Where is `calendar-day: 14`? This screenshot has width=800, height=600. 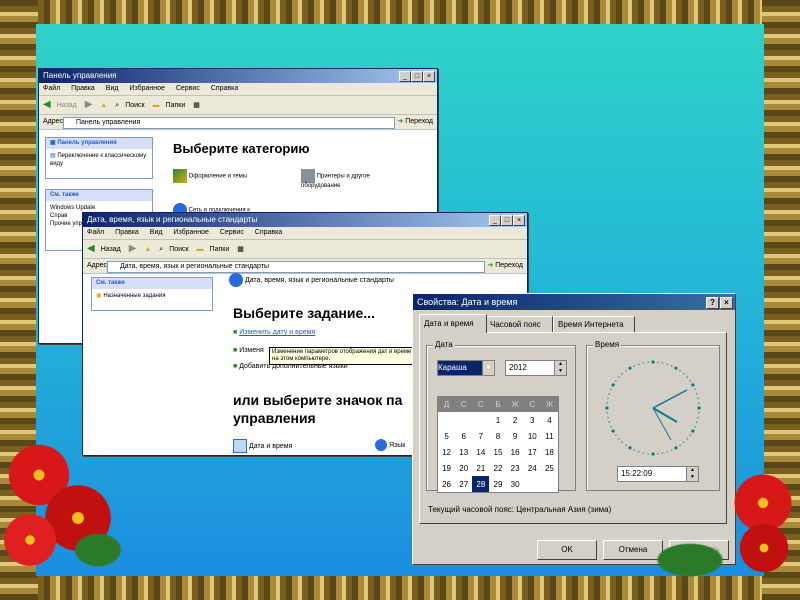 calendar-day: 14 is located at coordinates (480, 452).